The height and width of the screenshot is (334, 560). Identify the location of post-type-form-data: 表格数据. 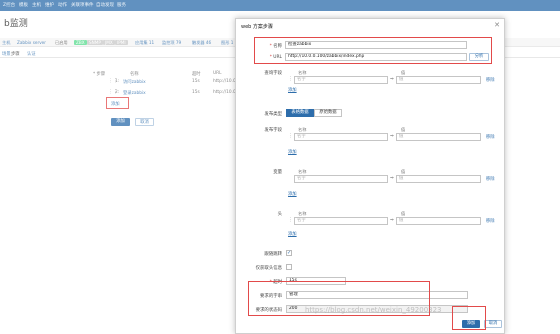
(300, 113).